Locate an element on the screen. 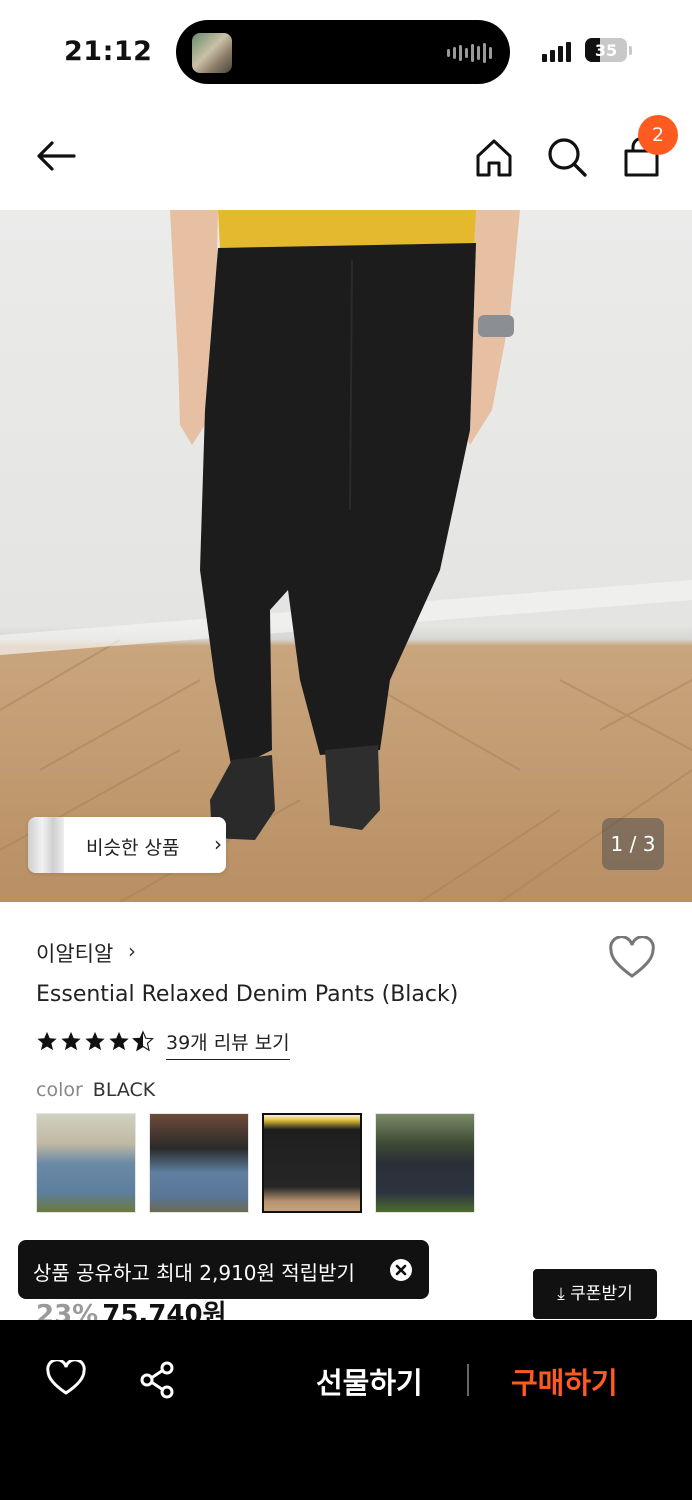  battery-level: 35 is located at coordinates (606, 50).